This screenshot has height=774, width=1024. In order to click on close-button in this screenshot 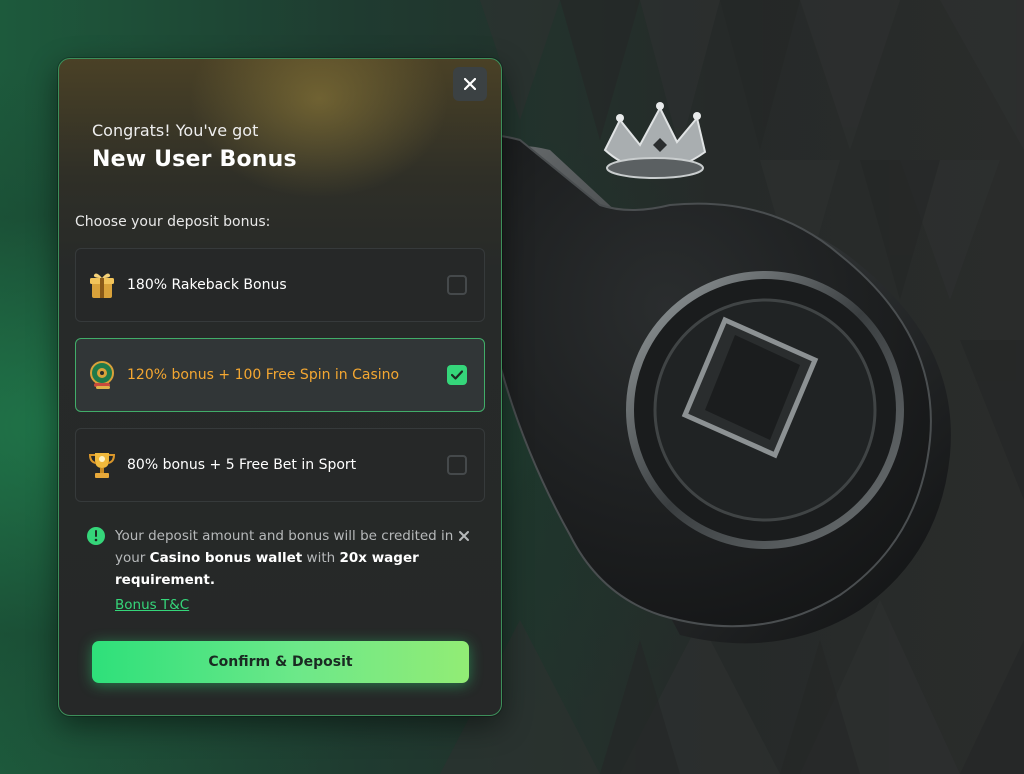, I will do `click(470, 84)`.